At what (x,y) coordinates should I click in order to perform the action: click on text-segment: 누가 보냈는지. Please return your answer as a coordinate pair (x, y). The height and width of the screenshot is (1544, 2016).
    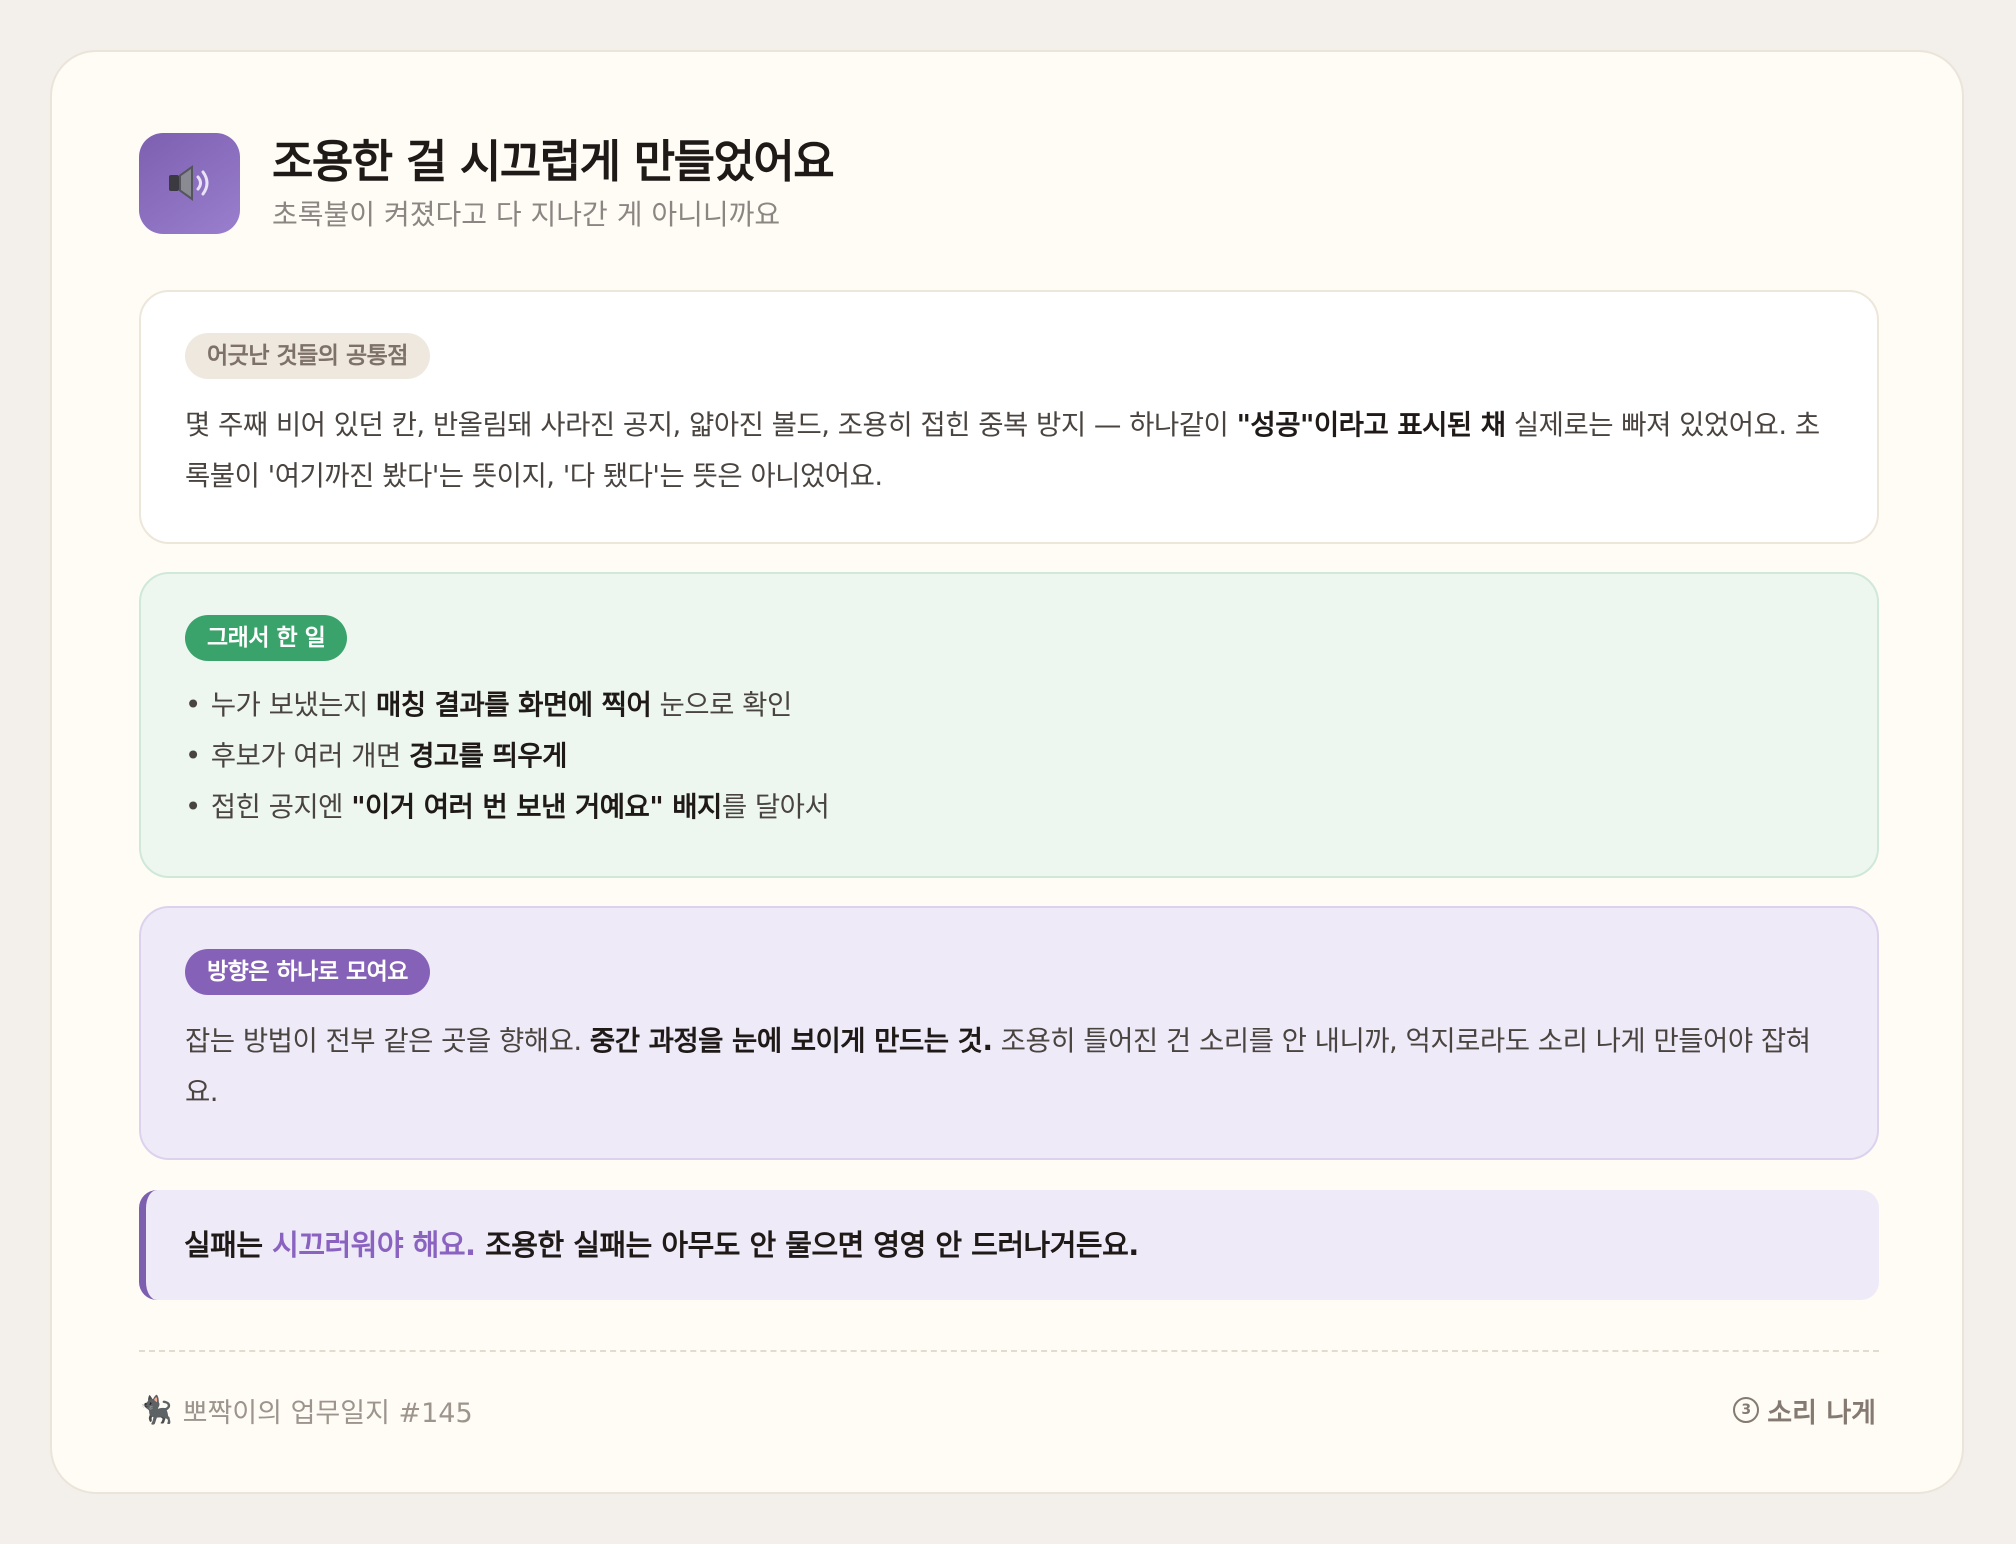
    Looking at the image, I should click on (293, 705).